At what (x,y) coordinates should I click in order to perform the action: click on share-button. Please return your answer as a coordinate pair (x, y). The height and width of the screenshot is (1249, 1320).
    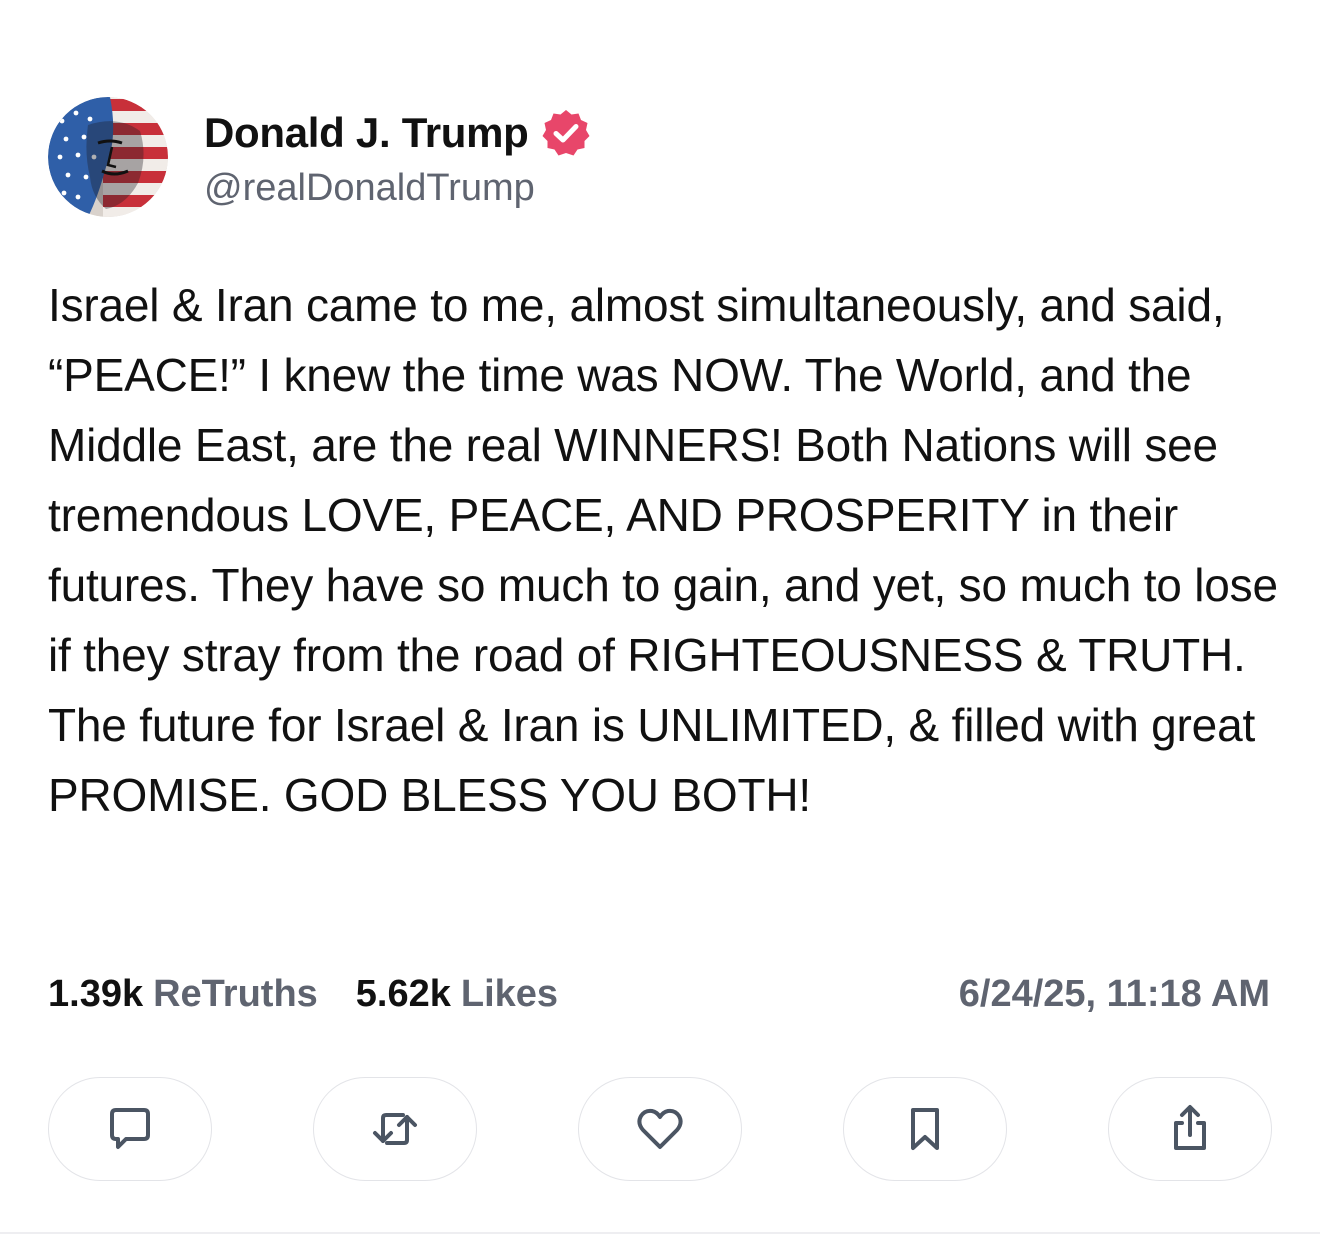
    Looking at the image, I should click on (1190, 1129).